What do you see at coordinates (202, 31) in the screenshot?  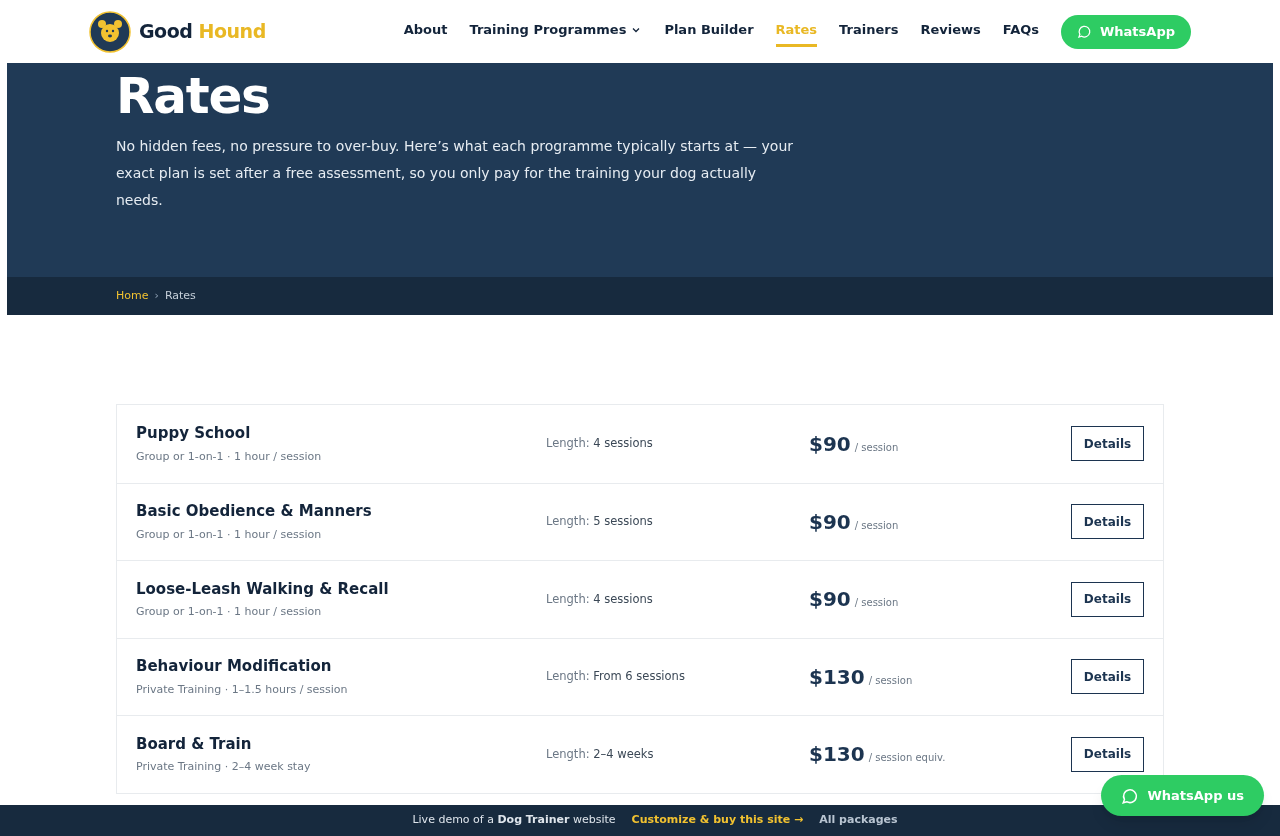 I see `brand-name: Good Hound` at bounding box center [202, 31].